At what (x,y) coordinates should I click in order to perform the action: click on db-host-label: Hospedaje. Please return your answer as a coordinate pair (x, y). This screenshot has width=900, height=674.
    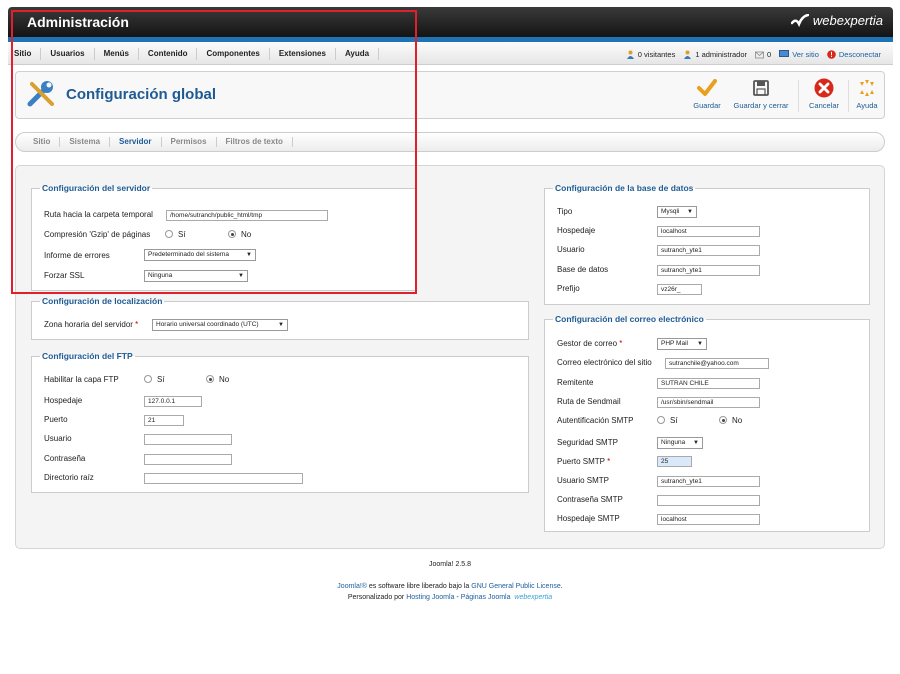
    Looking at the image, I should click on (576, 230).